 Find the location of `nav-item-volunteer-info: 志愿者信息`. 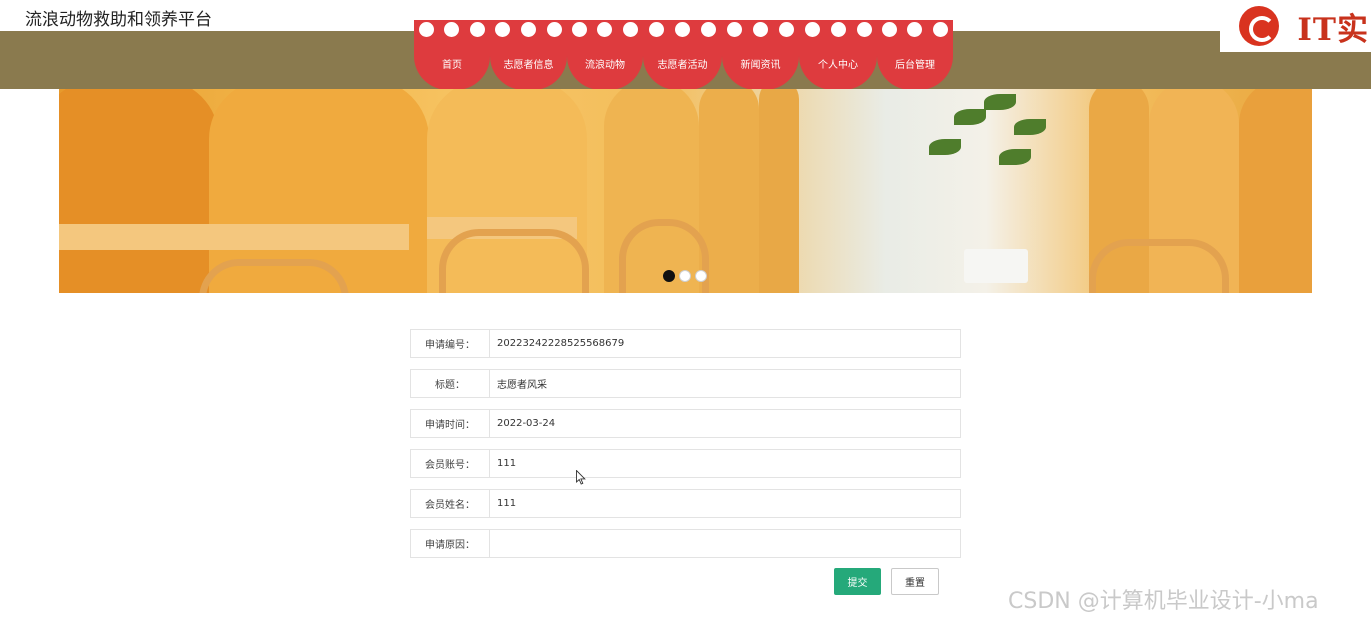

nav-item-volunteer-info: 志愿者信息 is located at coordinates (528, 55).